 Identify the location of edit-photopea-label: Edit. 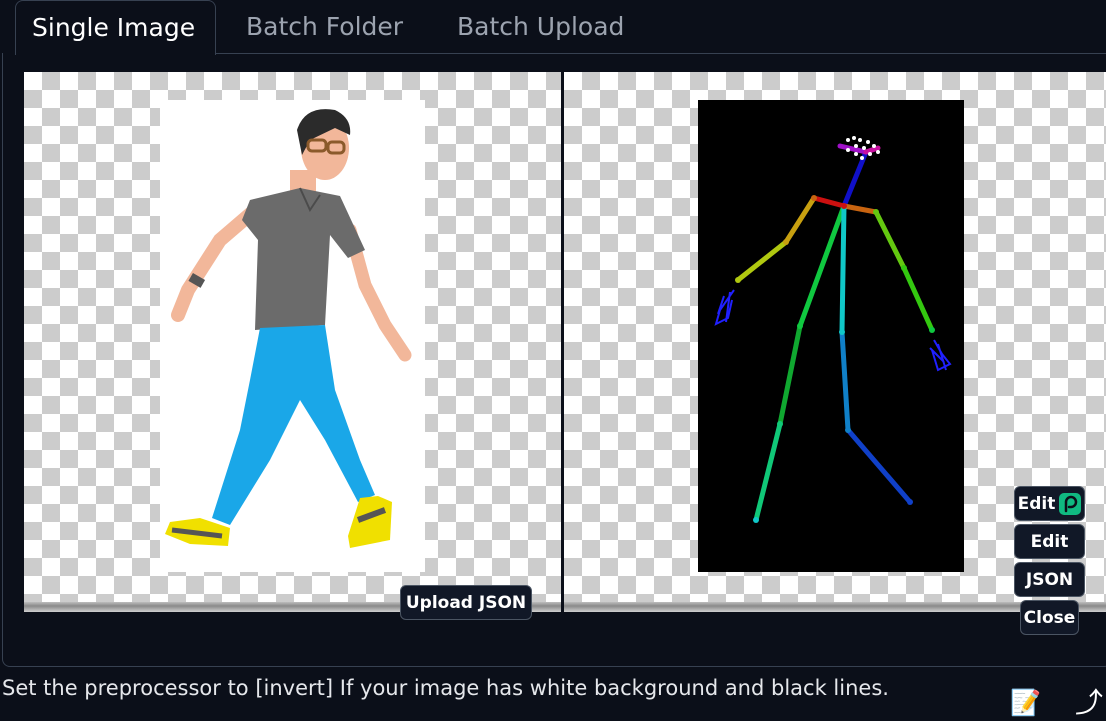
(1036, 503).